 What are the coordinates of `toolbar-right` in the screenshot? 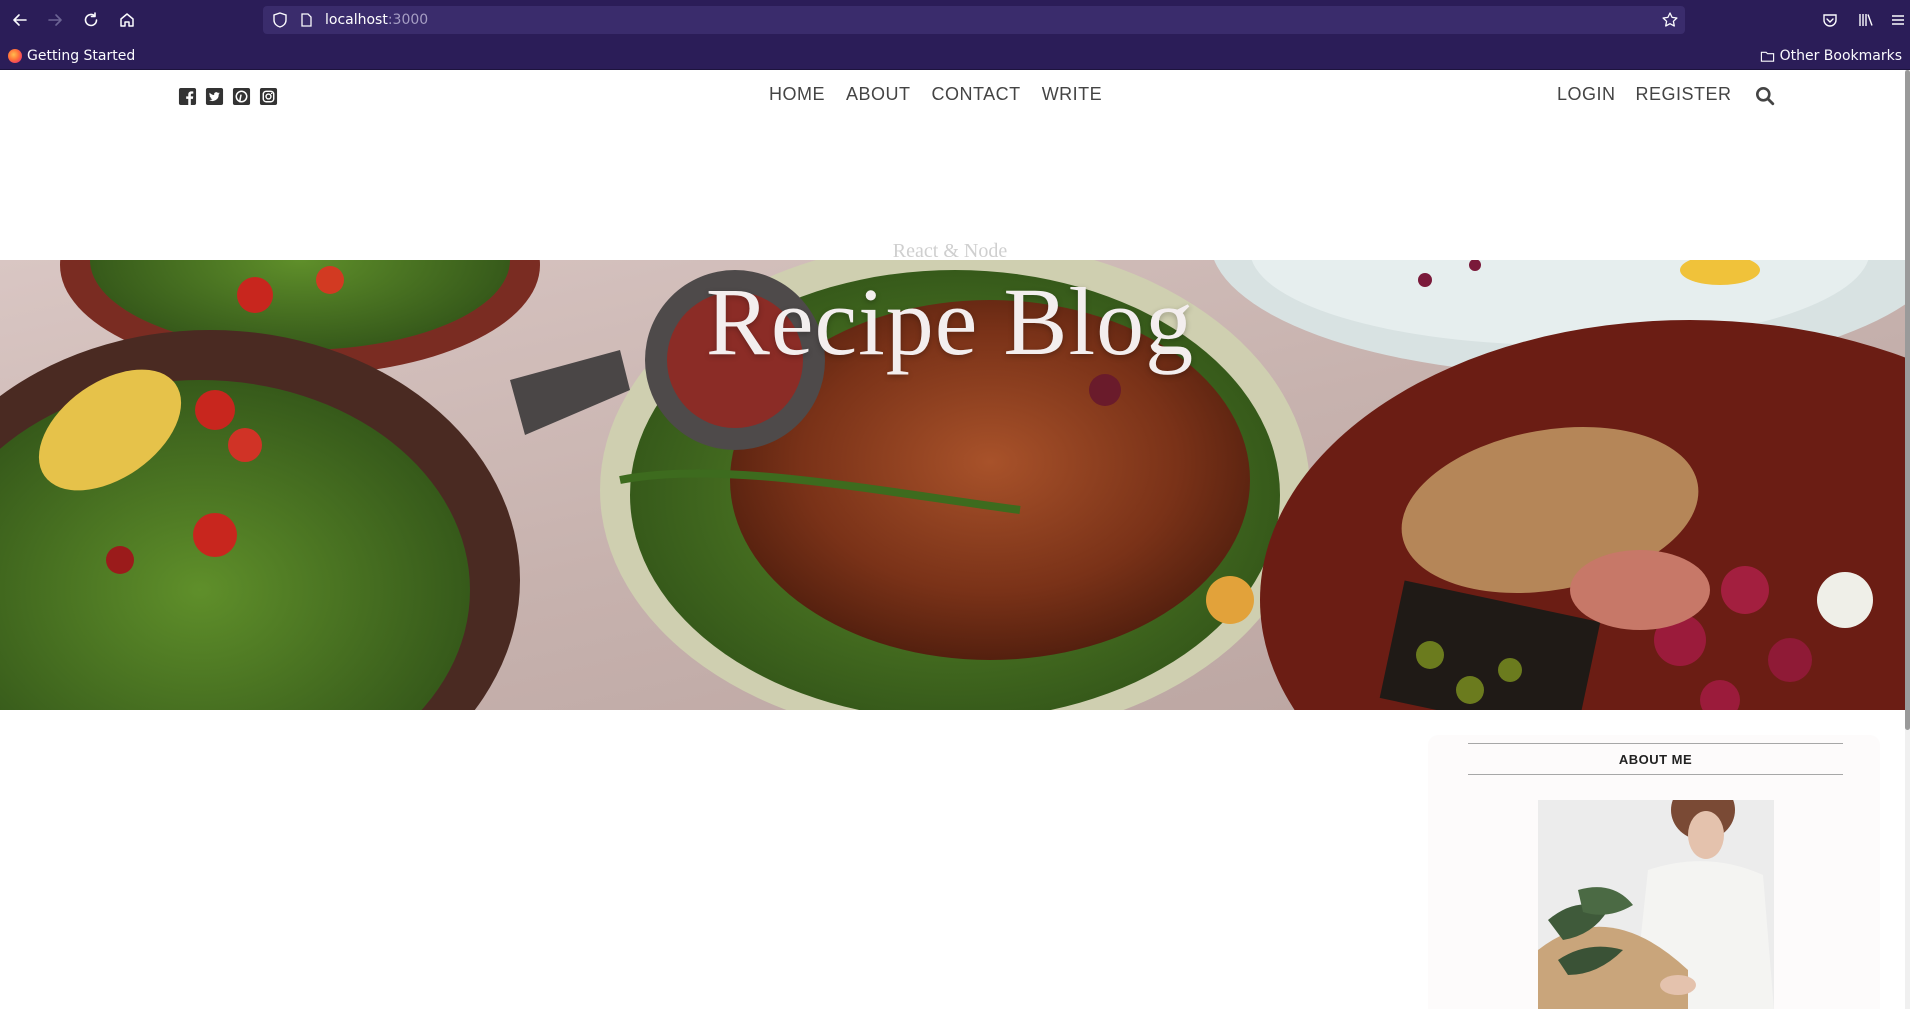 It's located at (1860, 20).